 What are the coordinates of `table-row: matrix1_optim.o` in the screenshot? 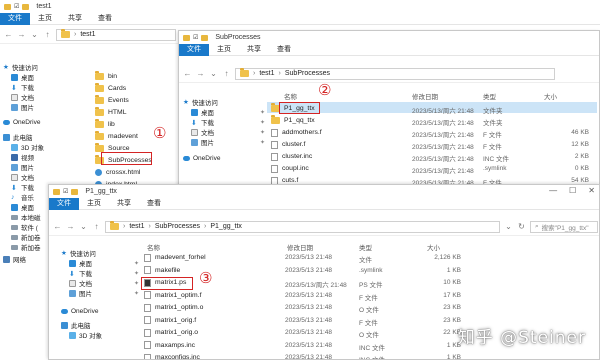 It's located at (173, 307).